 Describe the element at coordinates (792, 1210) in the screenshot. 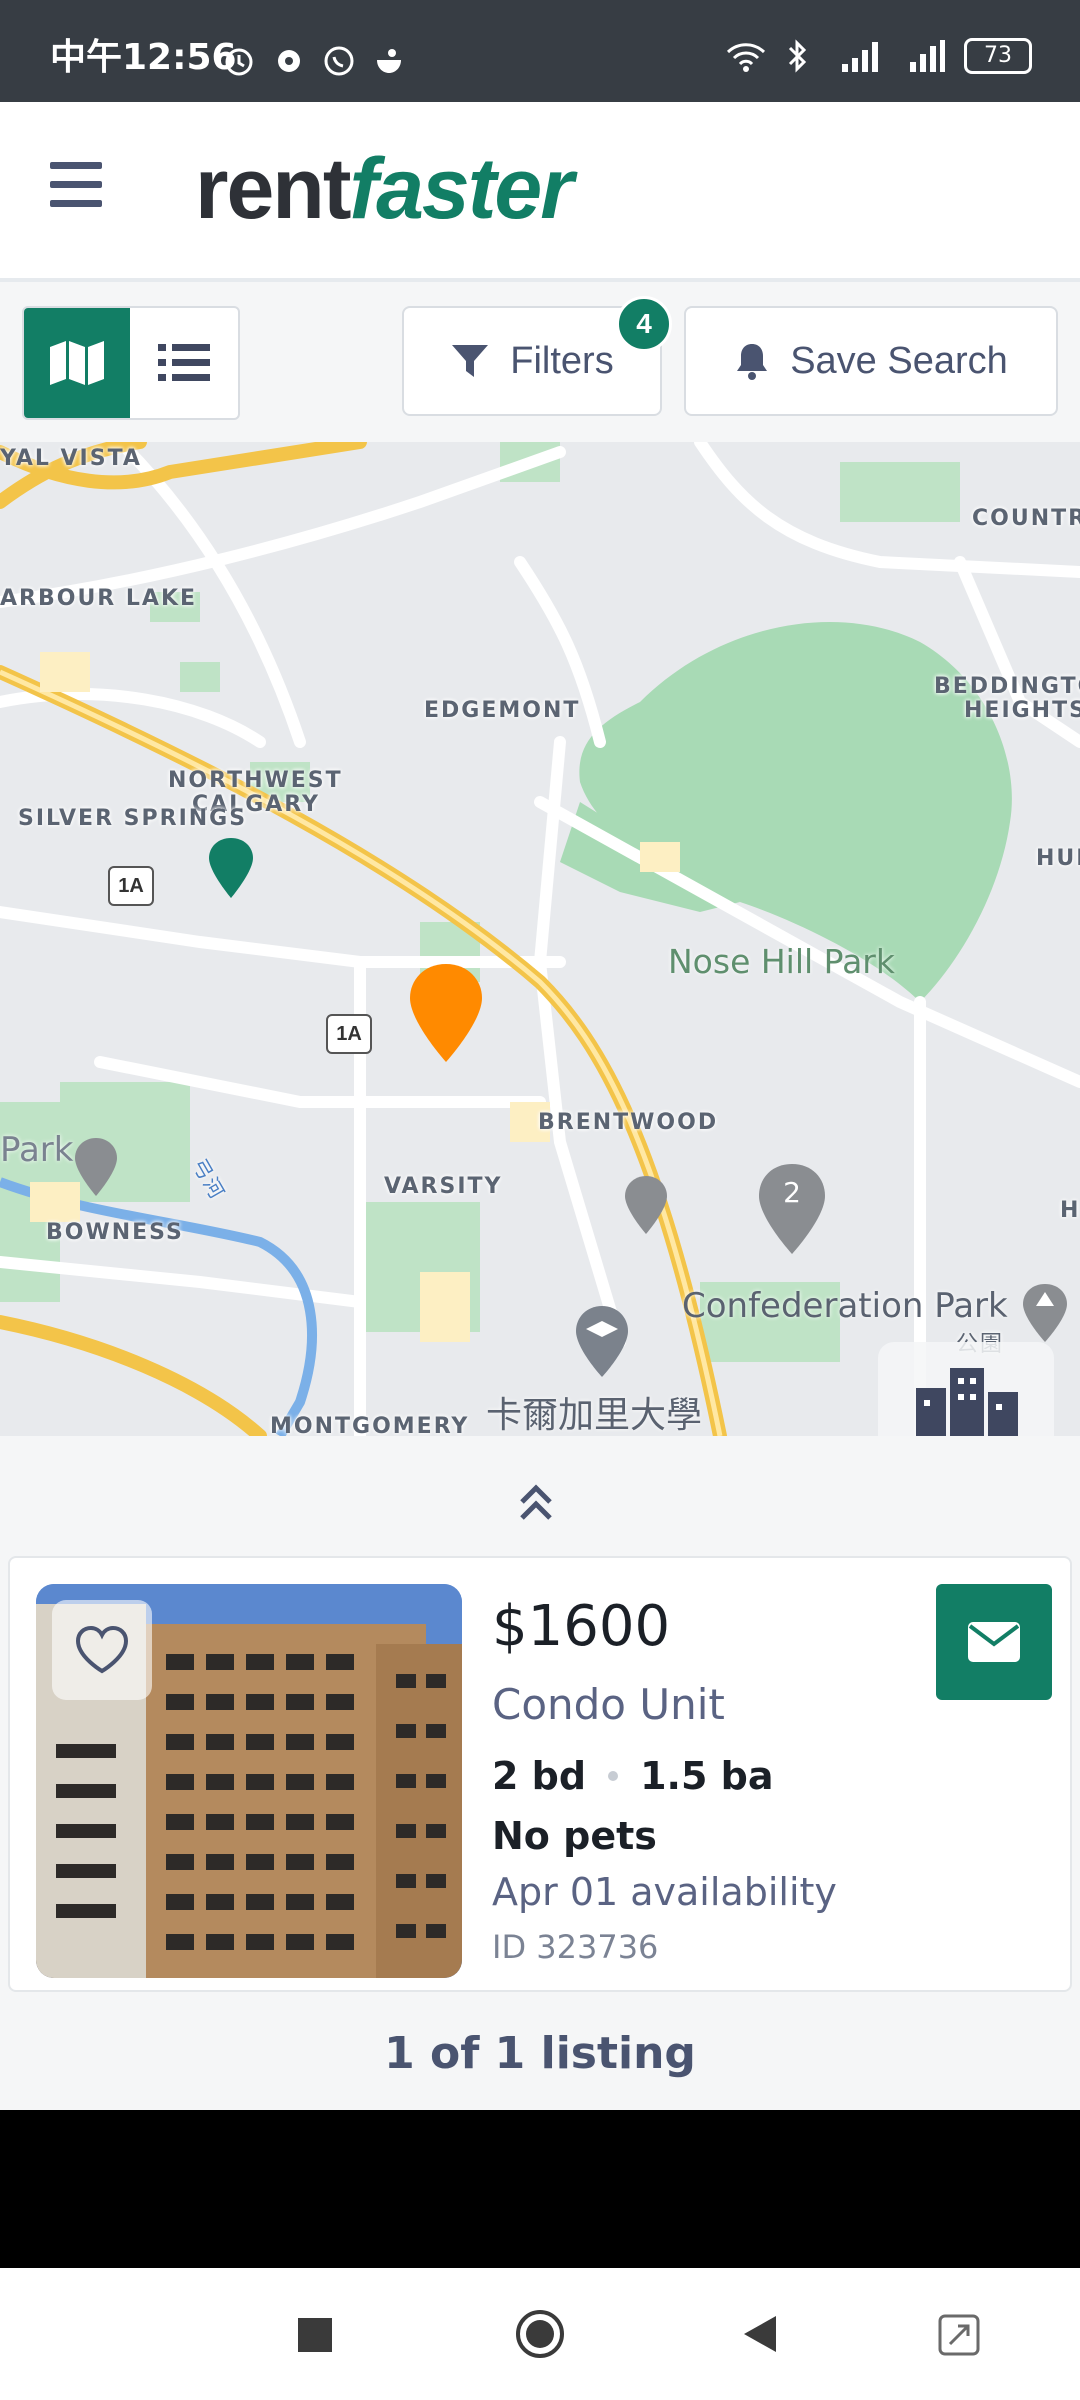

I see `cluster-pin: 2` at that location.